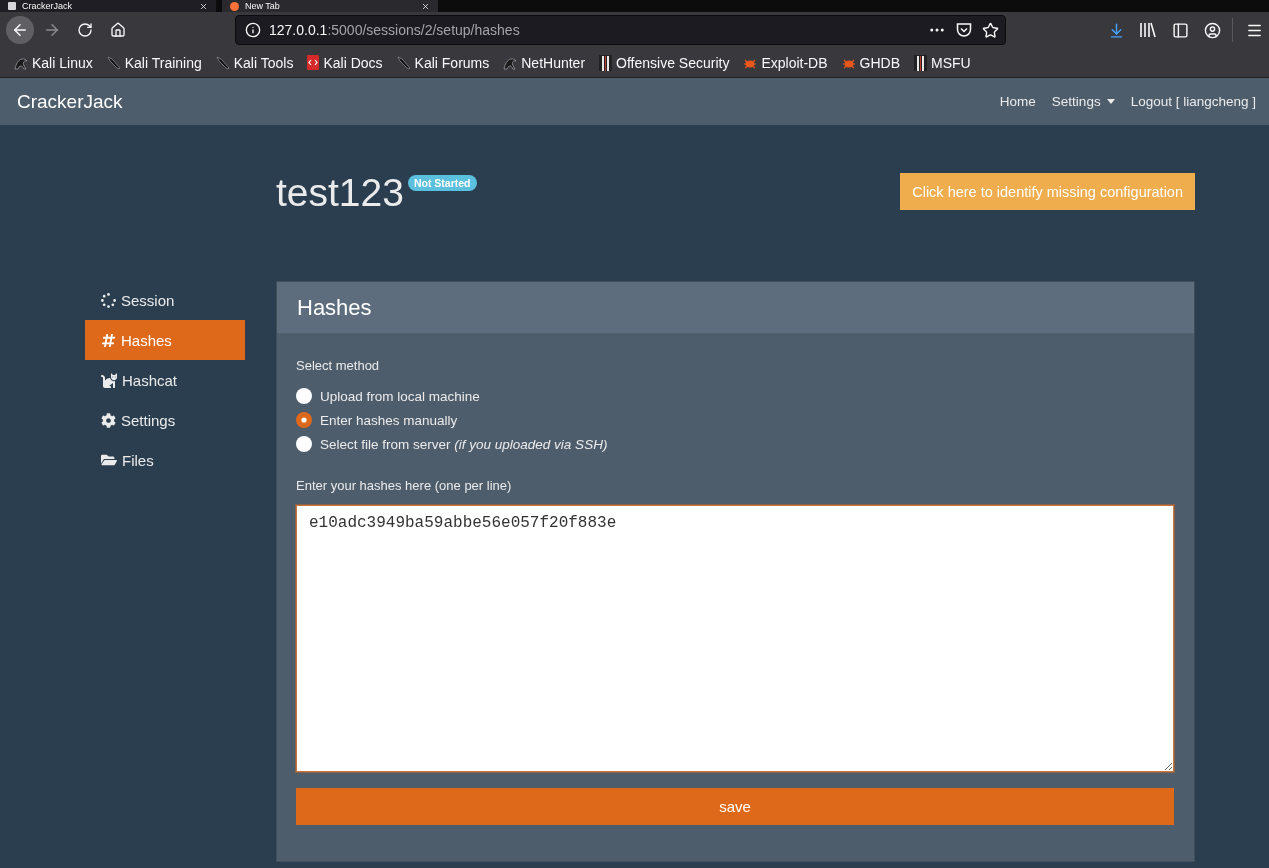 The width and height of the screenshot is (1269, 868). I want to click on nav-dropdown: Settings, so click(1083, 101).